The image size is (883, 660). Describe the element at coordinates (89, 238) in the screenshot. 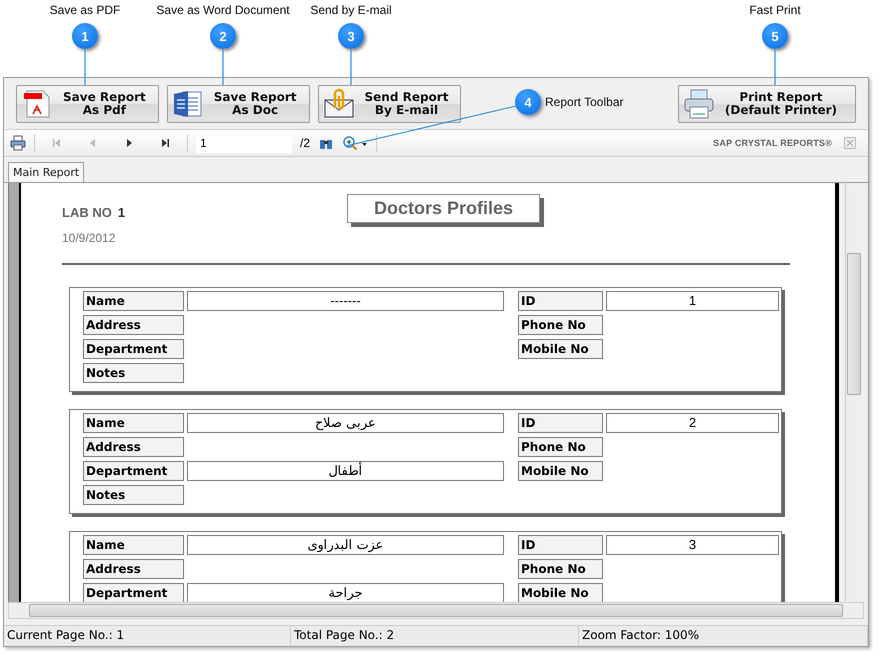

I see `report-date: 10/9/2012` at that location.